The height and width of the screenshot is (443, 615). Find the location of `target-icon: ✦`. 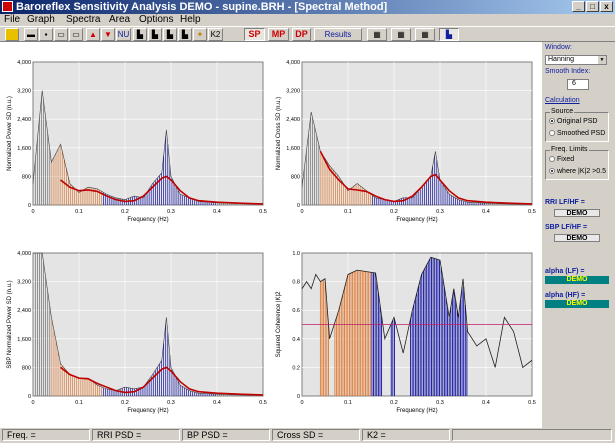

target-icon: ✦ is located at coordinates (200, 34).